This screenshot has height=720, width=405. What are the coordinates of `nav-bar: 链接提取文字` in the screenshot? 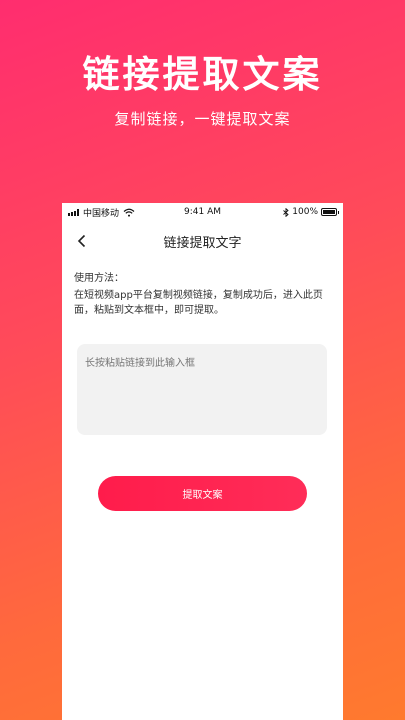 It's located at (202, 241).